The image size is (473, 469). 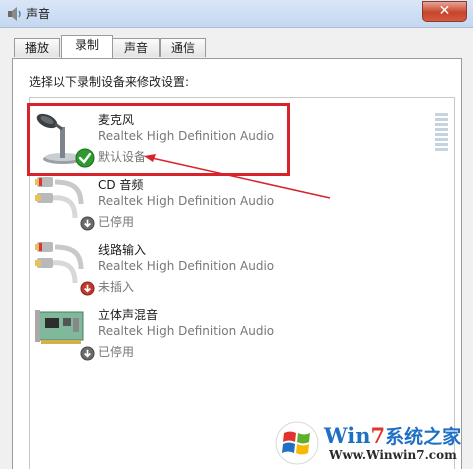 What do you see at coordinates (122, 250) in the screenshot?
I see `device-name: 线路输入` at bounding box center [122, 250].